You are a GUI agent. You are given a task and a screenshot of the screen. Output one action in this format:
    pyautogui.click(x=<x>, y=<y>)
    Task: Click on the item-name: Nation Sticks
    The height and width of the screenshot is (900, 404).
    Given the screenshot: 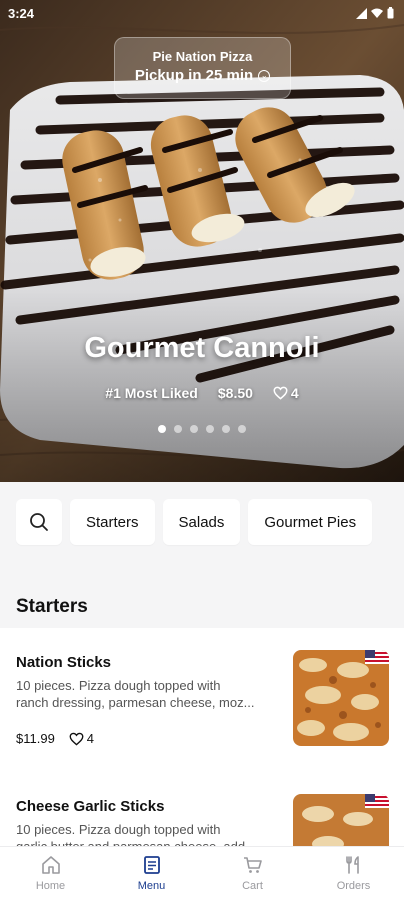 What is the action you would take?
    pyautogui.click(x=64, y=662)
    